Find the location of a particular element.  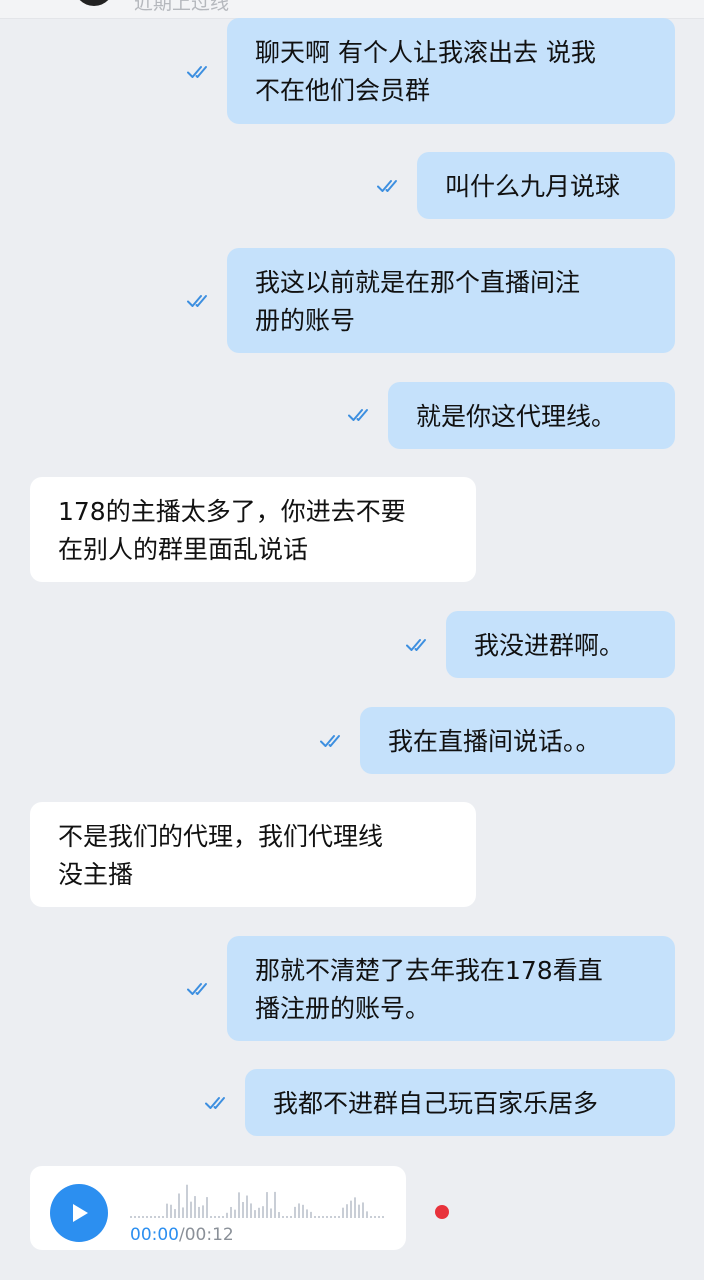

message-text-line: 我这以前就是在那个直播间注 is located at coordinates (418, 282).